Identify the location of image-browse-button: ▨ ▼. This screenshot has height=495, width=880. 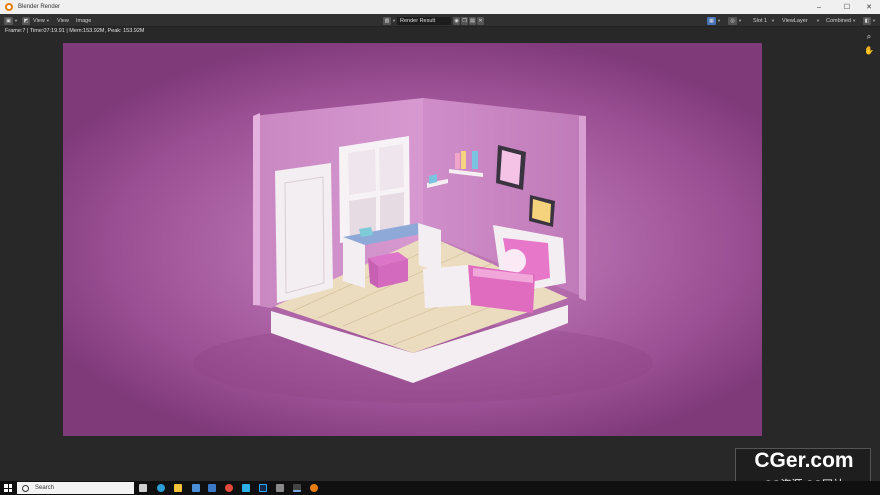
(389, 20).